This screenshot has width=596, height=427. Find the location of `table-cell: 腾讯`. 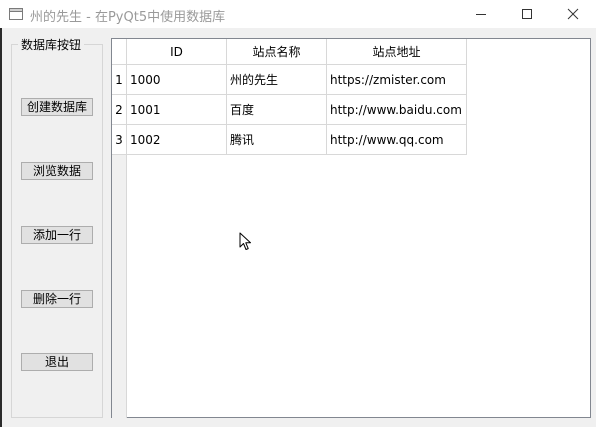

table-cell: 腾讯 is located at coordinates (277, 140).